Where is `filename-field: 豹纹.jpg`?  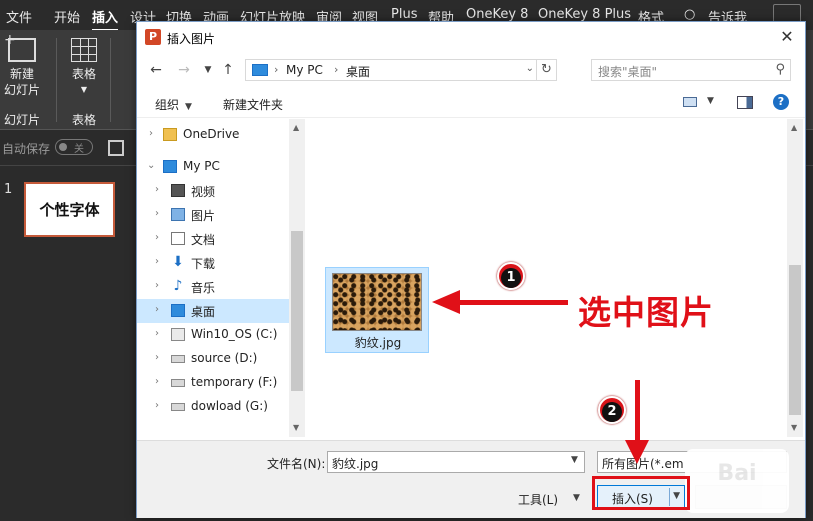
filename-field: 豹纹.jpg is located at coordinates (456, 462).